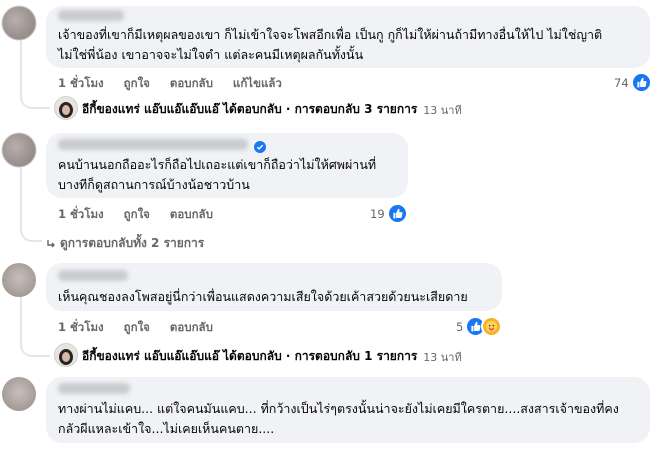  What do you see at coordinates (320, 109) in the screenshot?
I see `replies-summary-text: ได้ตอบกลับ · การตอบกลับ 3 รายการ` at bounding box center [320, 109].